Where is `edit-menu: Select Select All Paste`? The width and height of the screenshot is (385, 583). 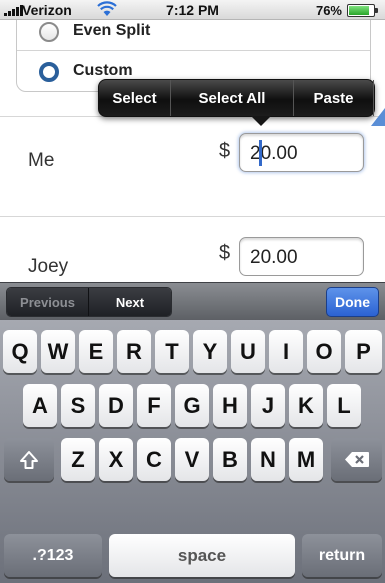
edit-menu: Select Select All Paste is located at coordinates (236, 102).